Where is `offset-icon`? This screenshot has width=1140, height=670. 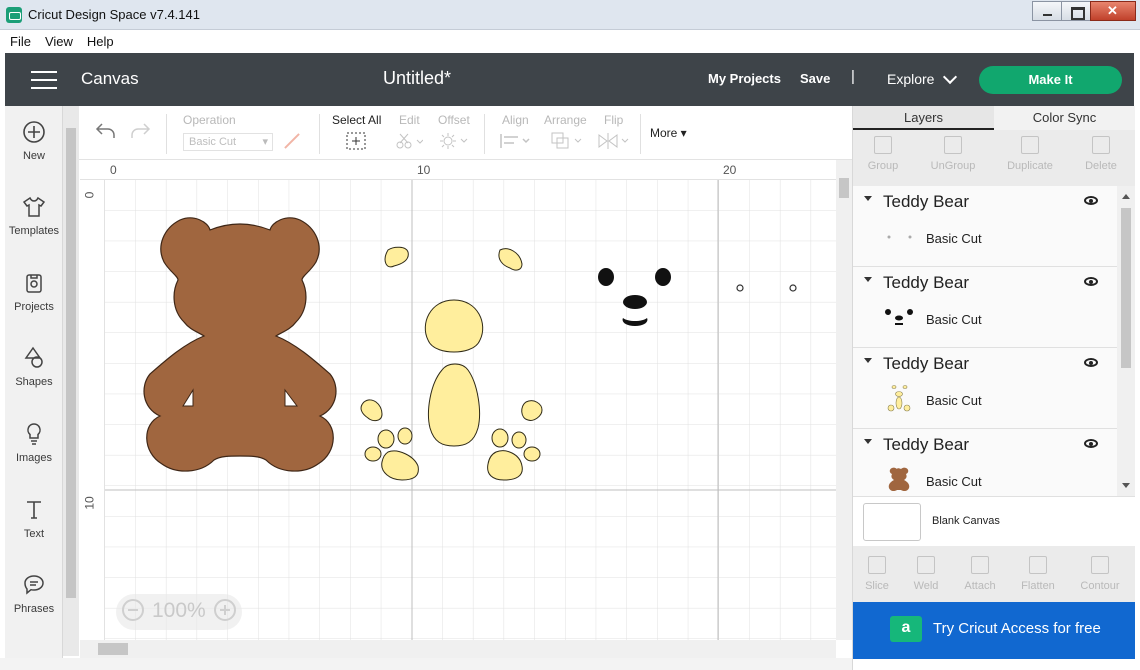 offset-icon is located at coordinates (454, 141).